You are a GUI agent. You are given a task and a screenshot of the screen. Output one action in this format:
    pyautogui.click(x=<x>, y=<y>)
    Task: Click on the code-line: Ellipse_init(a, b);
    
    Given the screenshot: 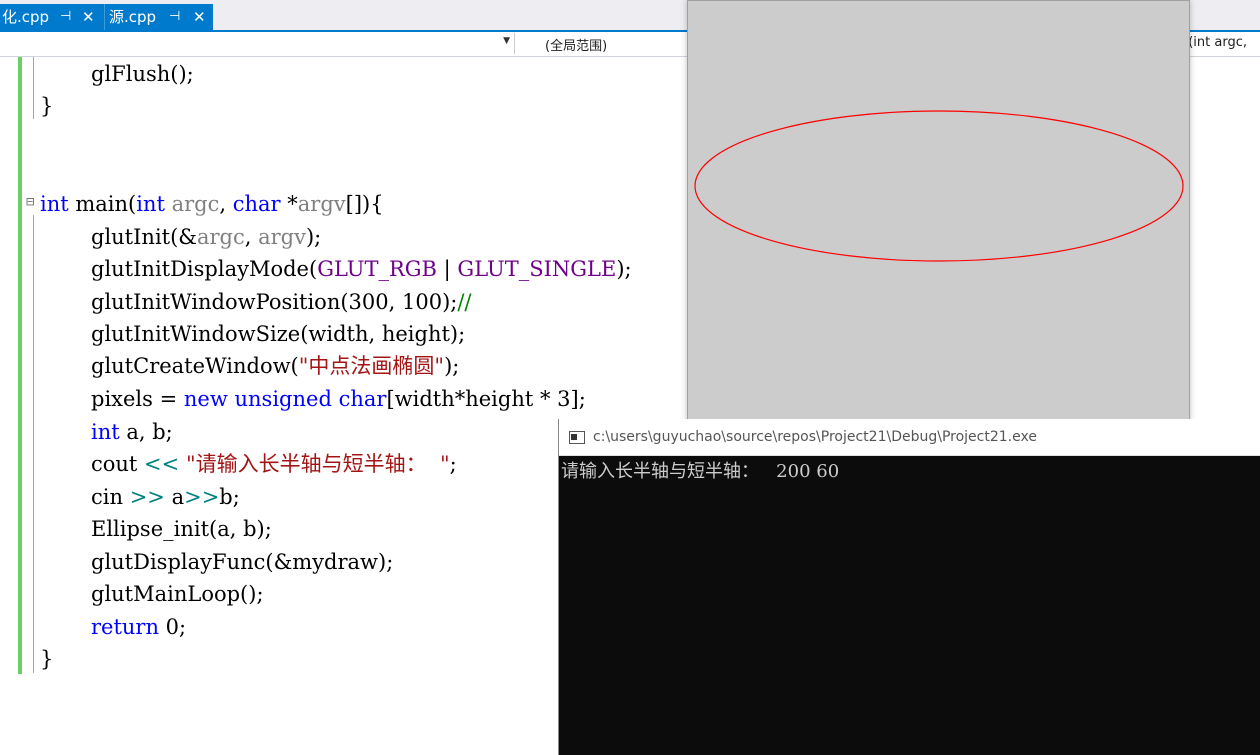 What is the action you would take?
    pyautogui.click(x=156, y=529)
    